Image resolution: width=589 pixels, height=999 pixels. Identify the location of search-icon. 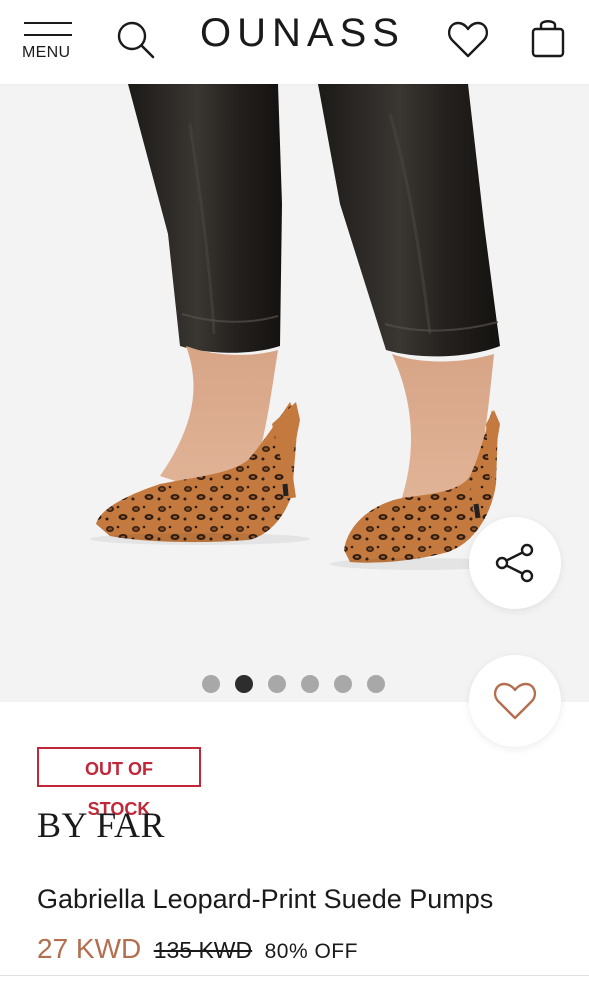
(136, 40).